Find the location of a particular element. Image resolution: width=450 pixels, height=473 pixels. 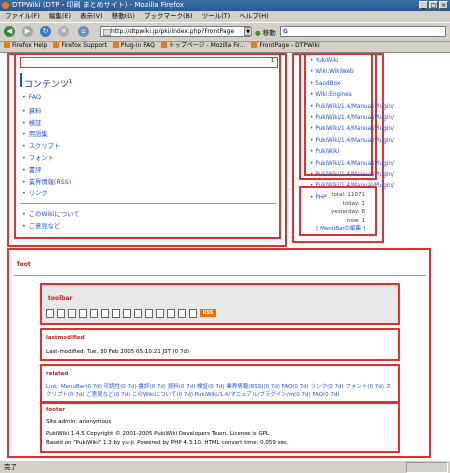

window-controls: _ □ × is located at coordinates (433, 5).